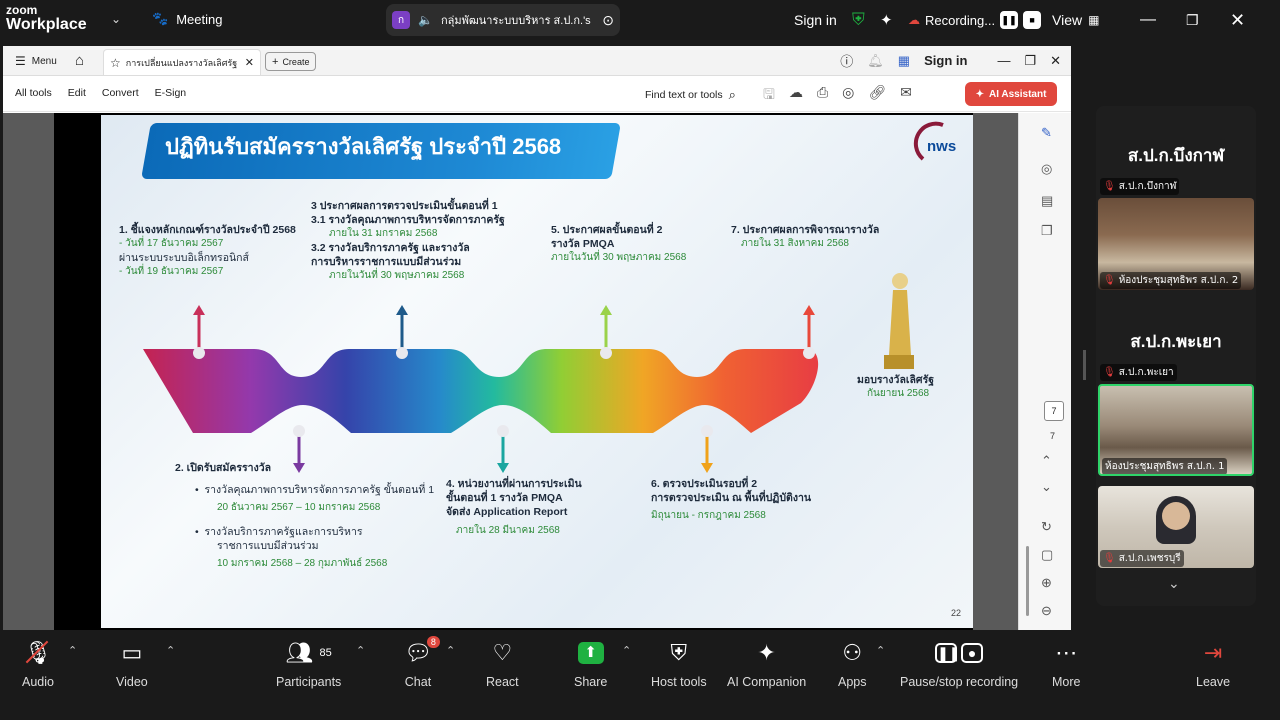 This screenshot has width=1280, height=720. I want to click on participant-1-name: ส.ป.ก.บึงกาฬ, so click(1176, 155).